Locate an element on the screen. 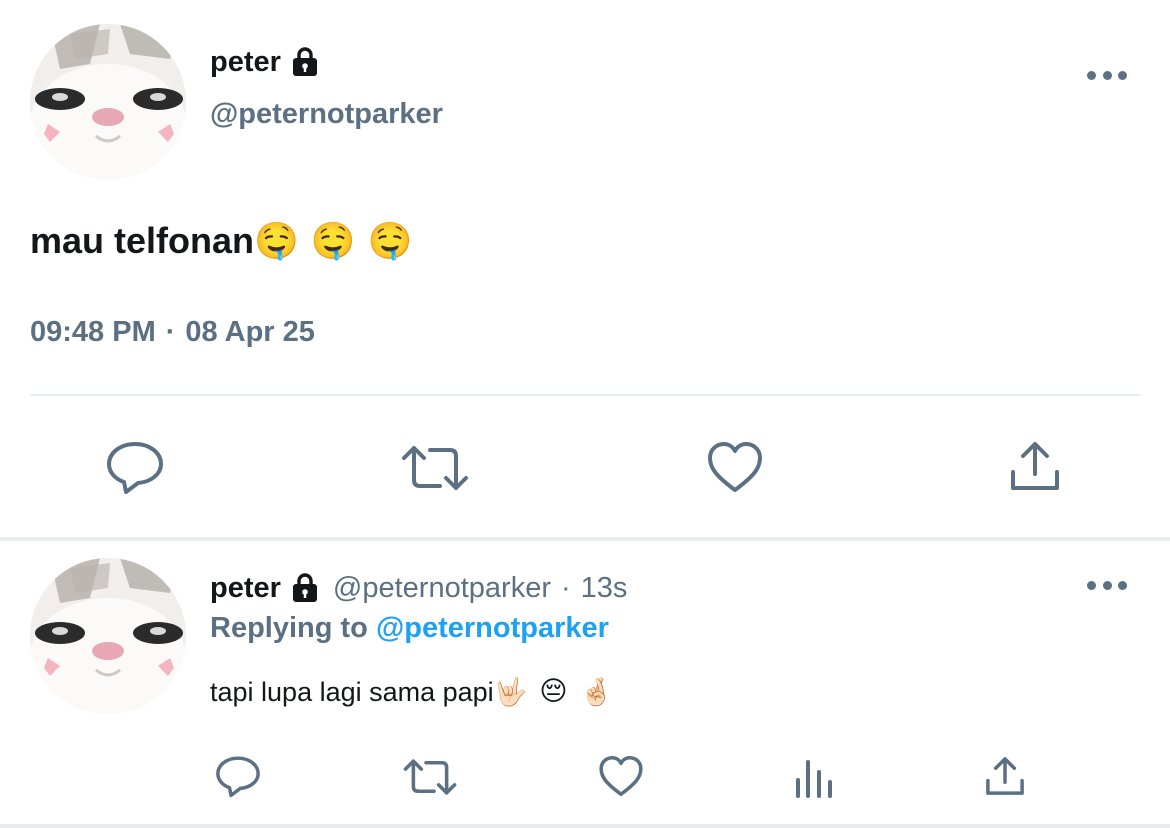 The width and height of the screenshot is (1170, 828). tweet-timestamp: 09:48 PM · 08 Apr 25 is located at coordinates (172, 332).